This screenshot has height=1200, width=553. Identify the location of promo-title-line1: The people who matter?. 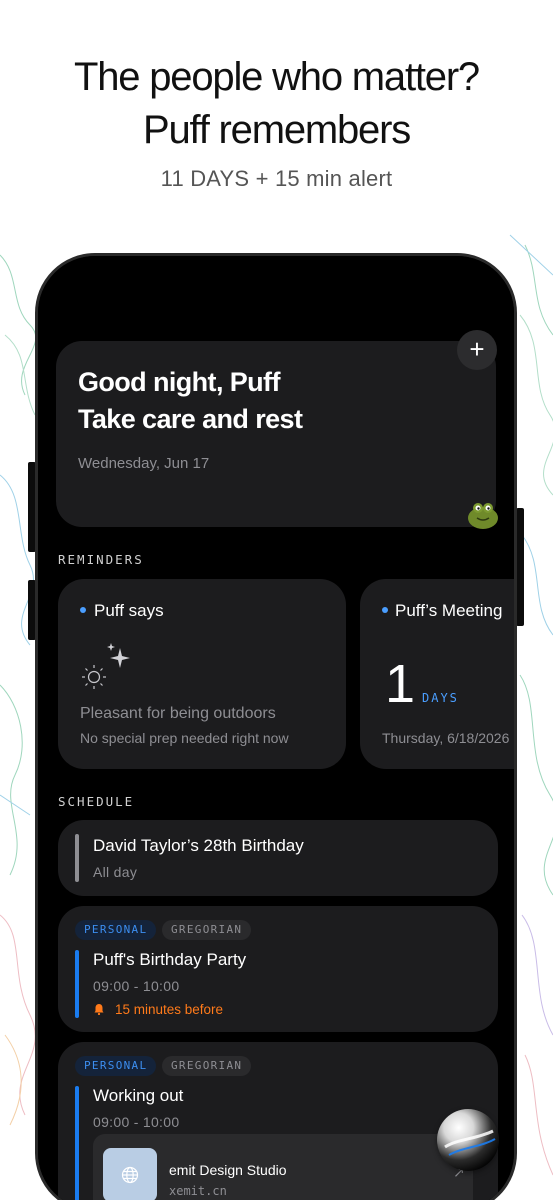
(277, 77).